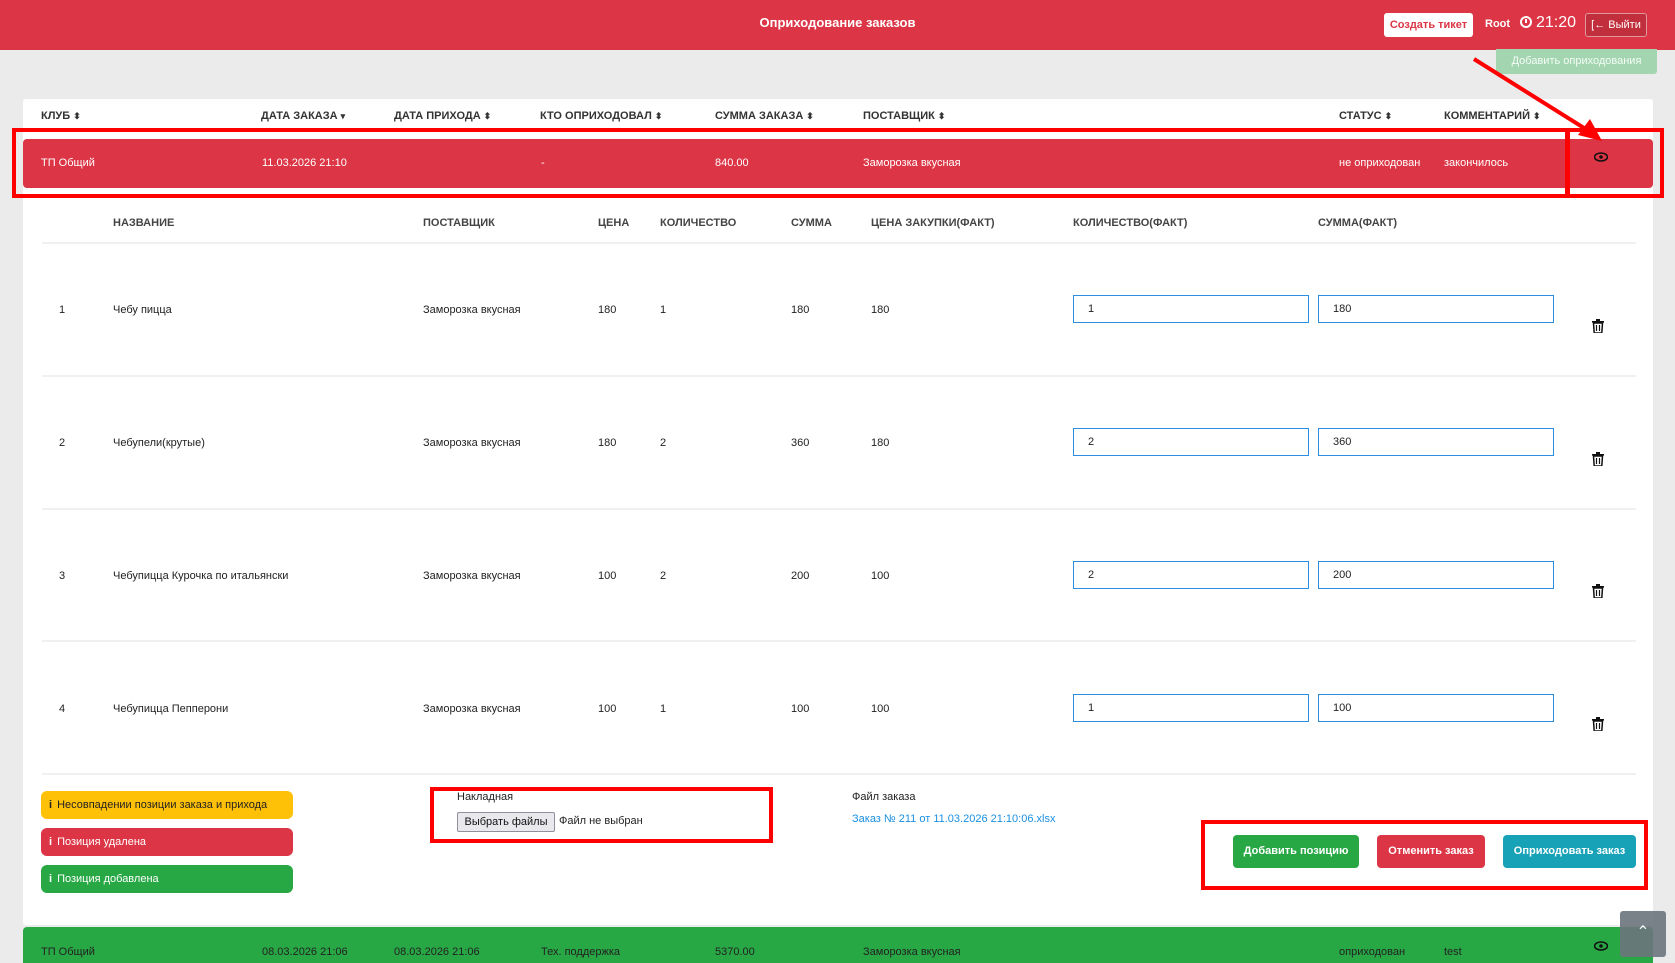 This screenshot has width=1675, height=963. What do you see at coordinates (506, 822) in the screenshot?
I see `choose-files-button: Выбрать файлы` at bounding box center [506, 822].